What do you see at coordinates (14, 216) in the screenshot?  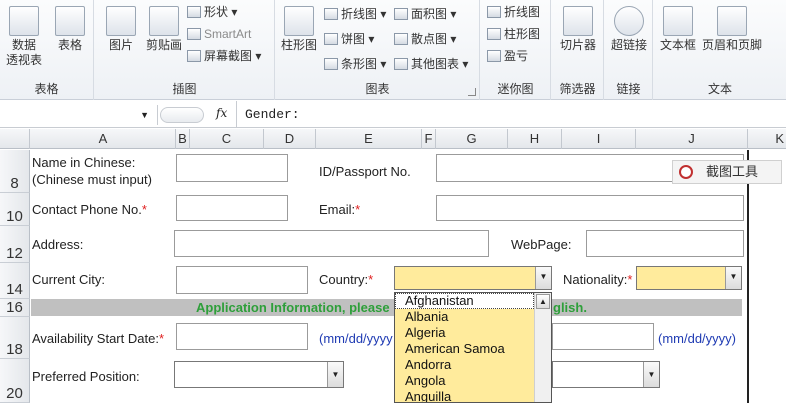 I see `row-number: 10` at bounding box center [14, 216].